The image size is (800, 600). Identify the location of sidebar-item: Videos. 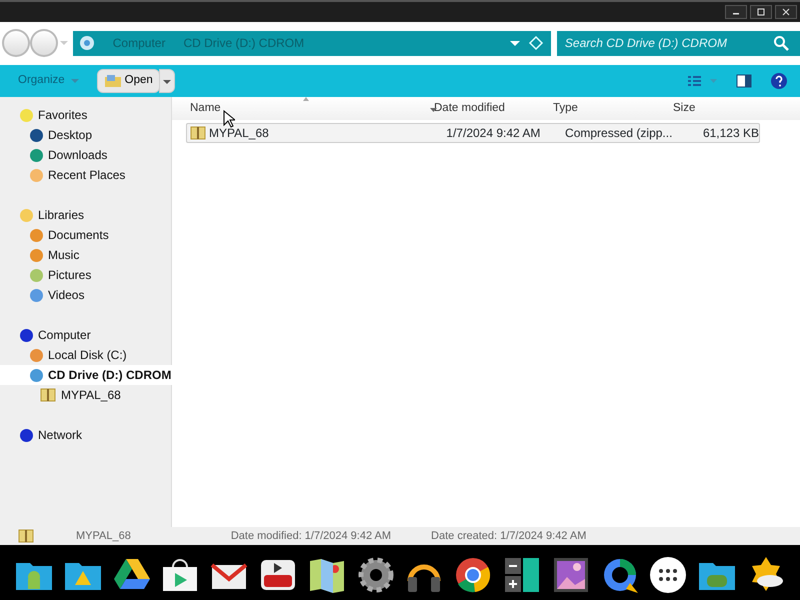
(85, 295).